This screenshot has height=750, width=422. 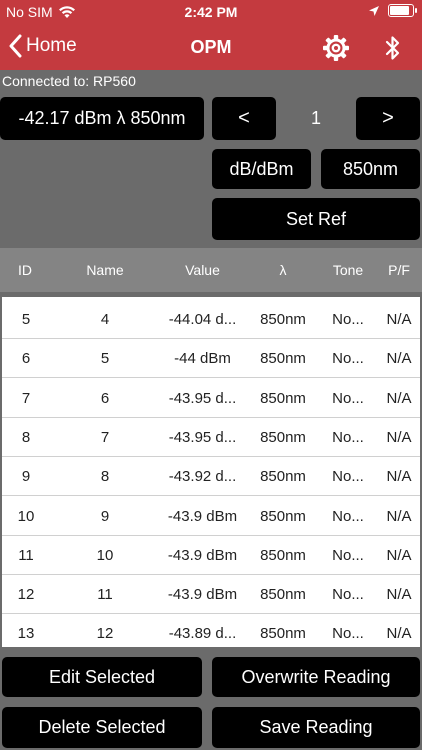 What do you see at coordinates (26, 516) in the screenshot?
I see `cell-id: 10` at bounding box center [26, 516].